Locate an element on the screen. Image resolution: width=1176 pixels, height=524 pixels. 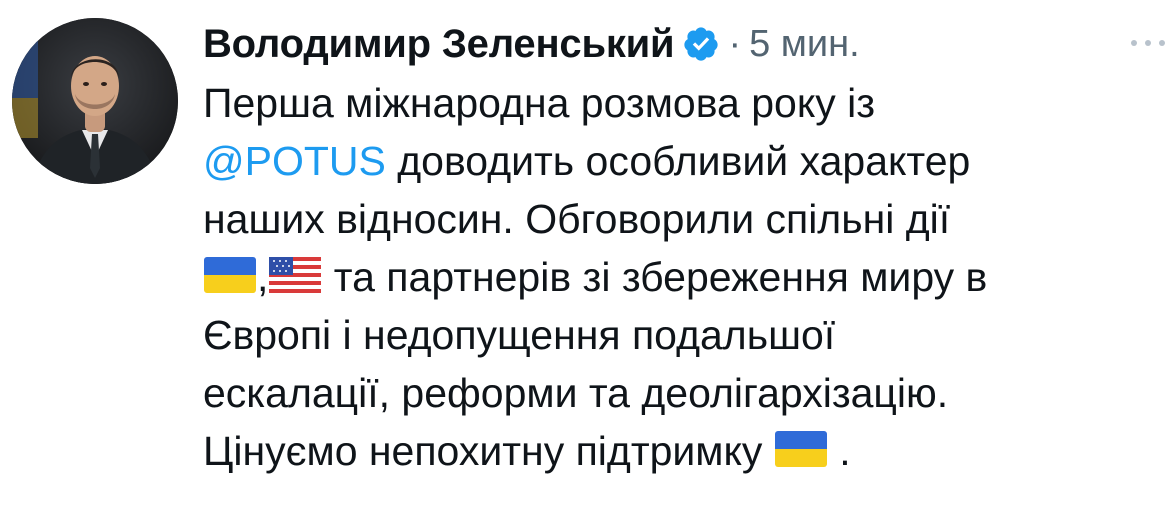
author-name: Володимир Зеленський is located at coordinates (439, 44).